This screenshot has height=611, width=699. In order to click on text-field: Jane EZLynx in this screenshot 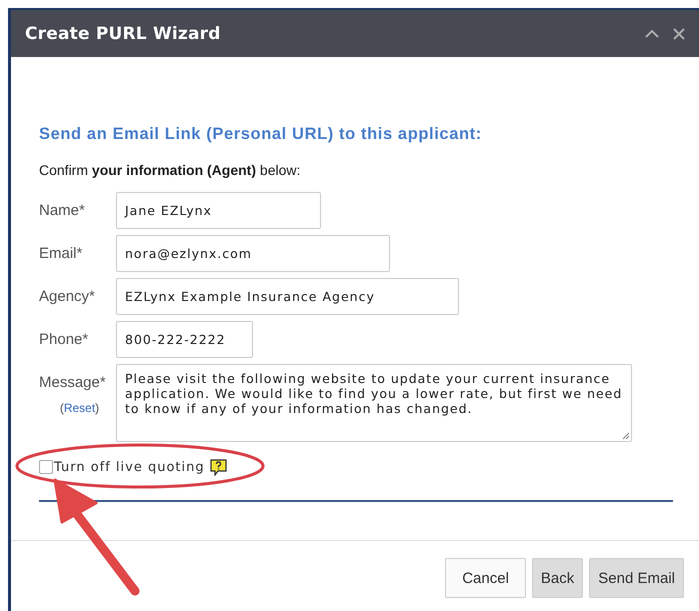, I will do `click(218, 210)`.